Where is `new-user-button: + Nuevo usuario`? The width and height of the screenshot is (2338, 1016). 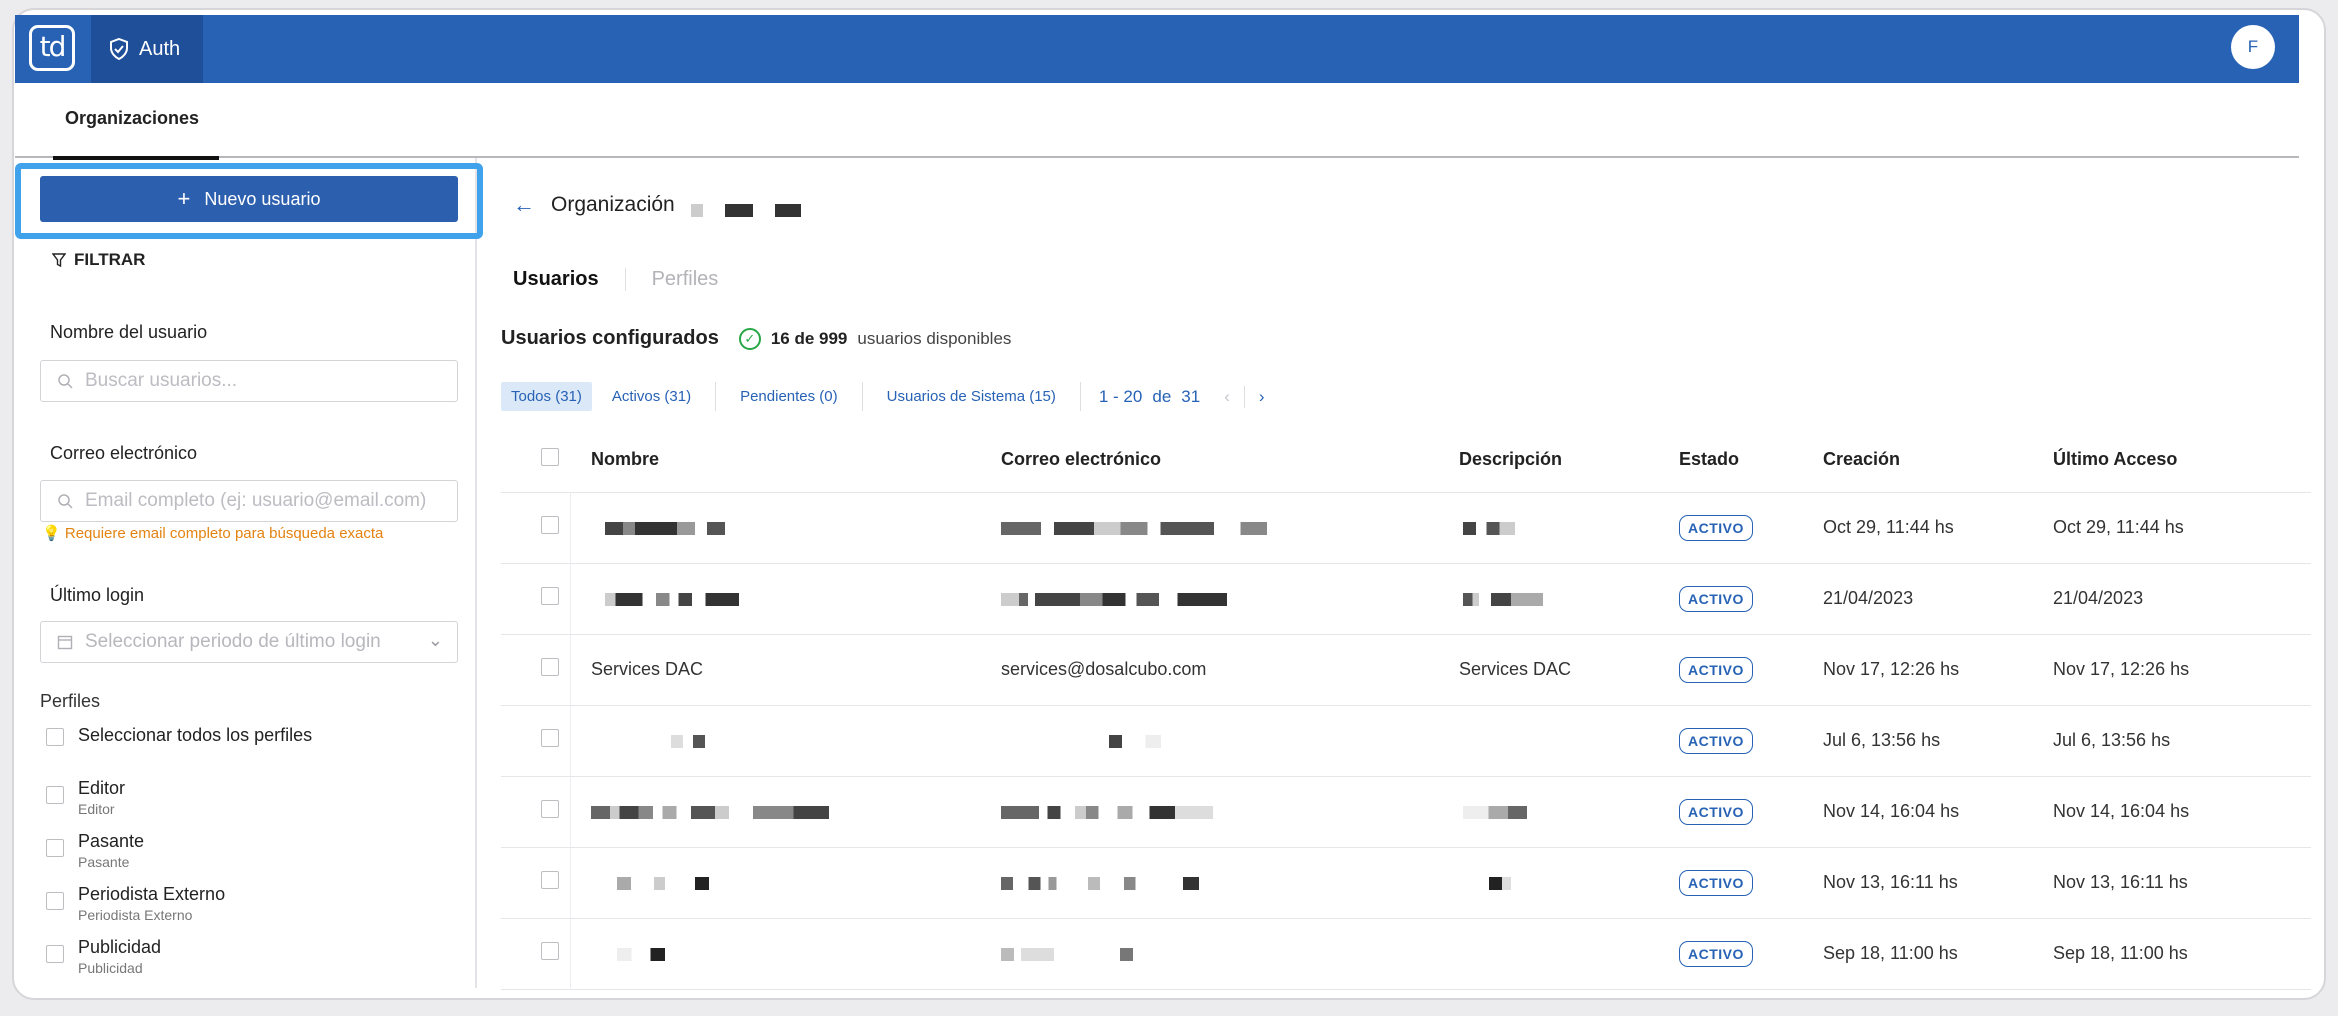
new-user-button: + Nuevo usuario is located at coordinates (249, 199).